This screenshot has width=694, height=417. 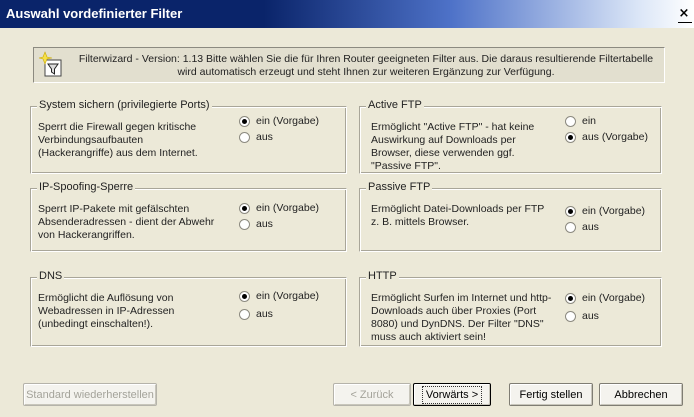 I want to click on group-legend: IP-Spoofing-Sperre, so click(x=86, y=187).